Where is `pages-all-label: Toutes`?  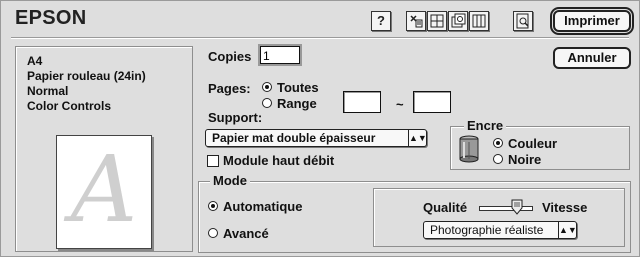 pages-all-label: Toutes is located at coordinates (298, 87).